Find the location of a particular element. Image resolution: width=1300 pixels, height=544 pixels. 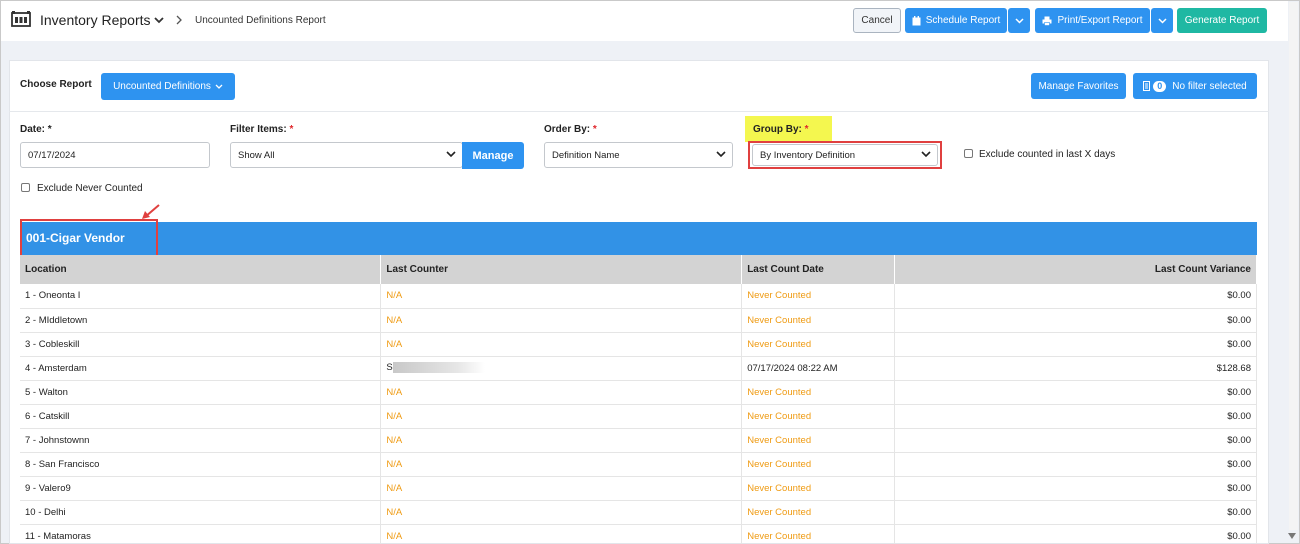

date-input: 07/17/2024 is located at coordinates (115, 155).